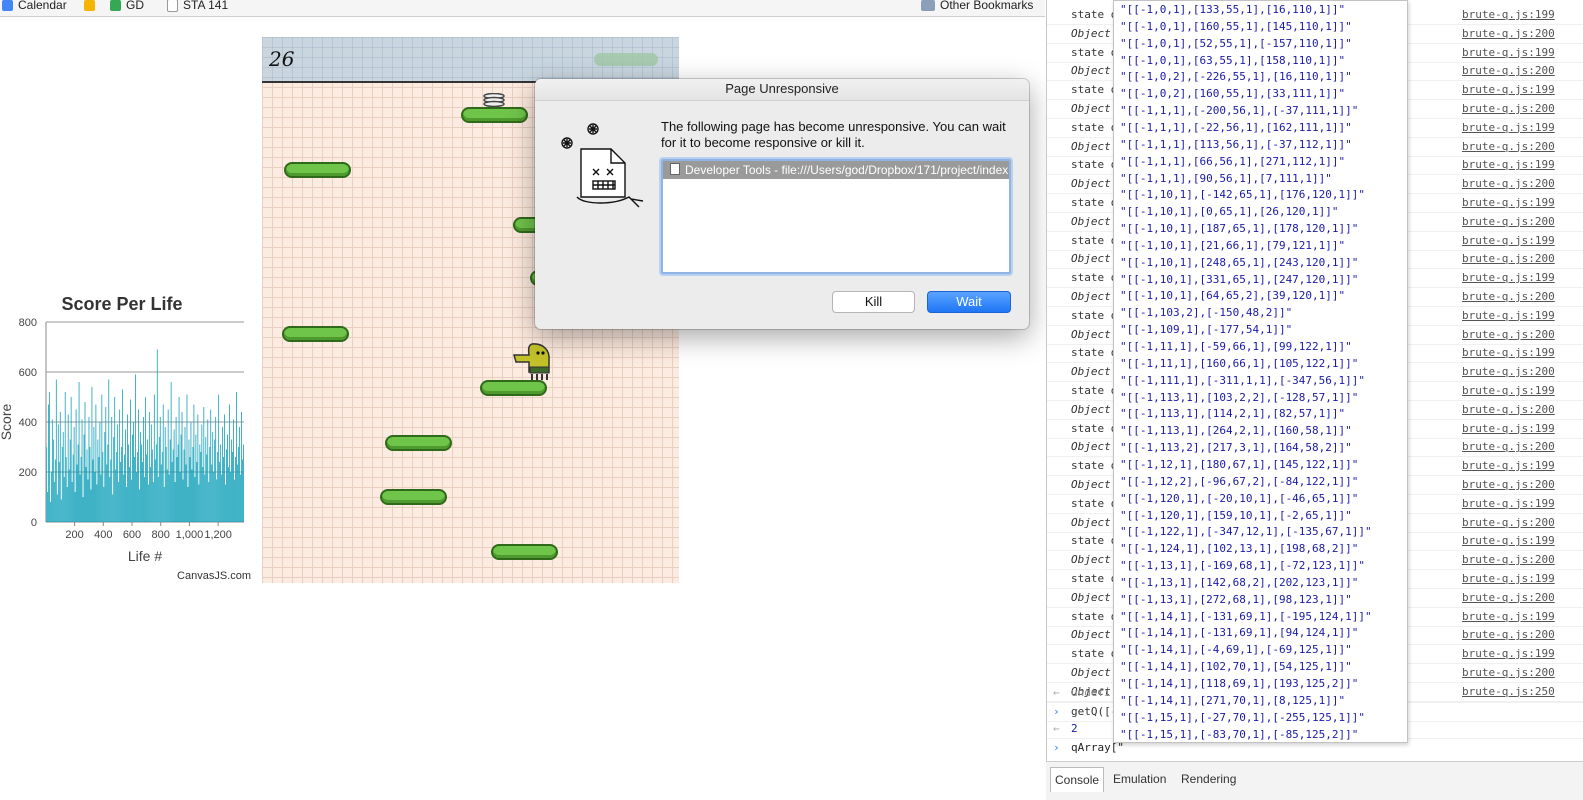  I want to click on autocomplete-item: "[[-1,14,1],[-4,69,1],[-69,125,1]]", so click(1236, 651).